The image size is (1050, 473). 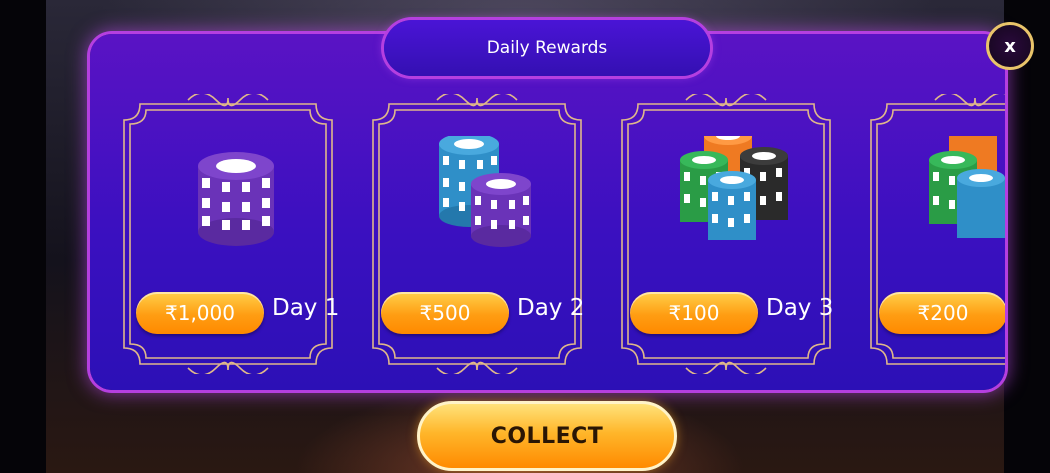 I want to click on close-button: x, so click(x=1010, y=46).